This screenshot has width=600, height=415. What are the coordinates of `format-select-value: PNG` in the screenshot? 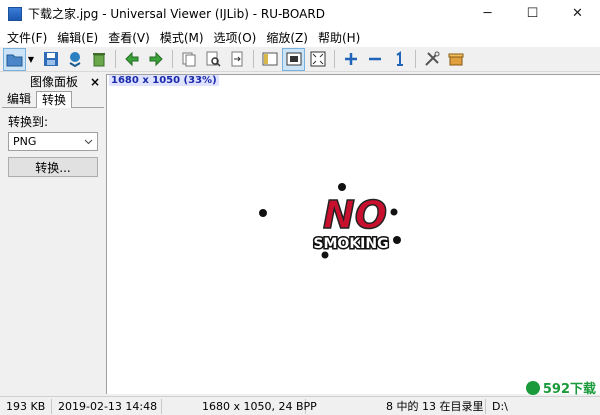 It's located at (25, 141).